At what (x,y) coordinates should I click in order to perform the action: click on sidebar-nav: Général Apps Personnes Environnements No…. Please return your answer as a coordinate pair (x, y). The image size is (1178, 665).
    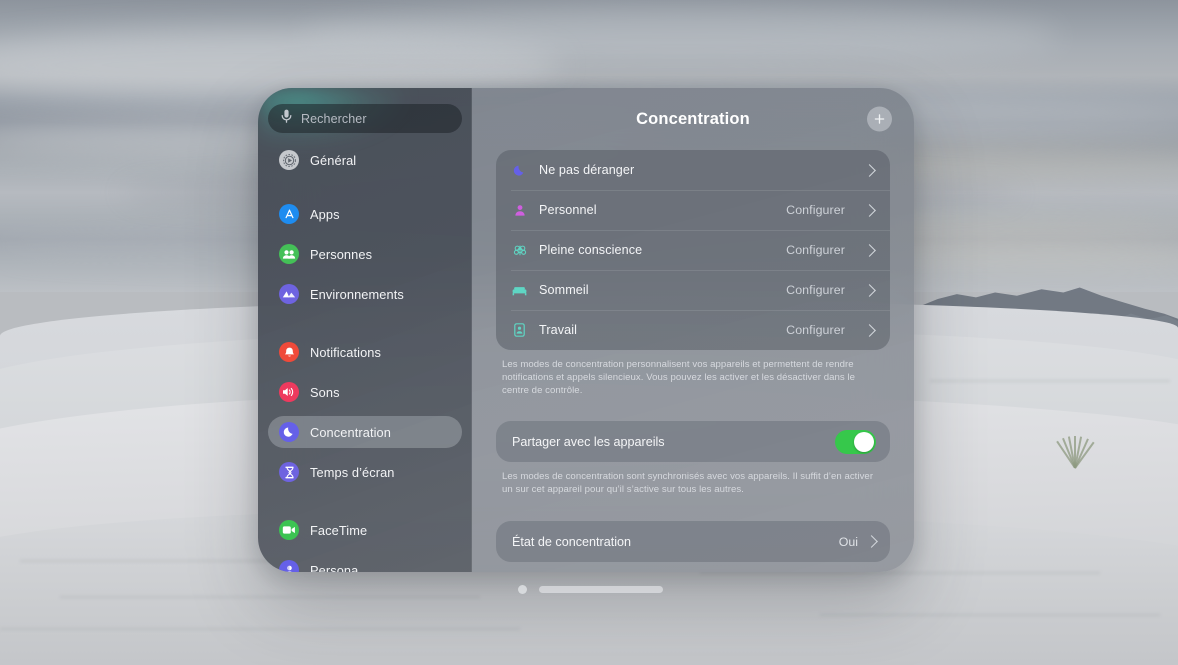
    Looking at the image, I should click on (365, 358).